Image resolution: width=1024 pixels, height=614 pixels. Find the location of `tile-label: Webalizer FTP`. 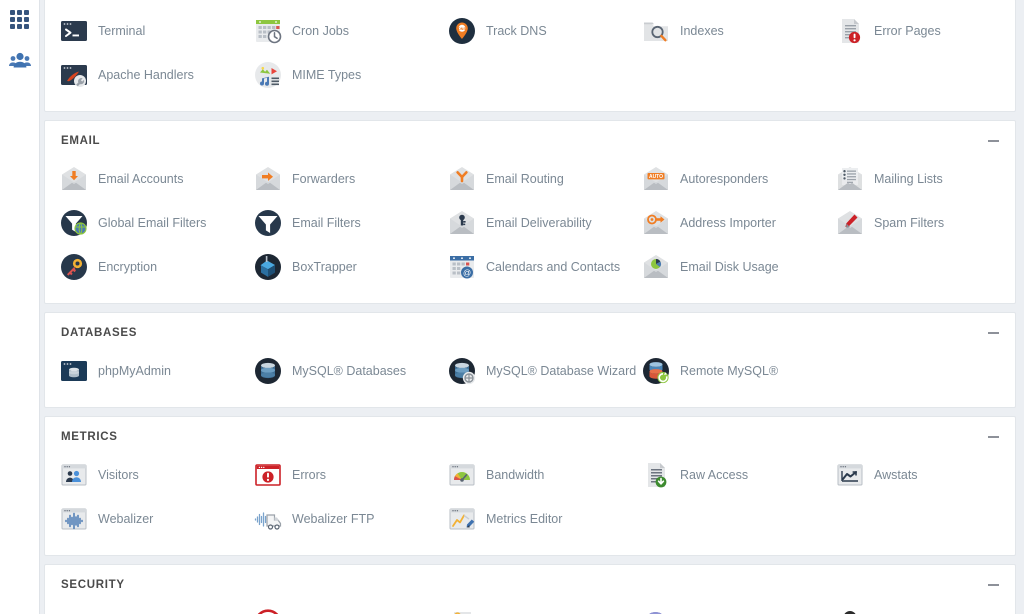

tile-label: Webalizer FTP is located at coordinates (333, 518).